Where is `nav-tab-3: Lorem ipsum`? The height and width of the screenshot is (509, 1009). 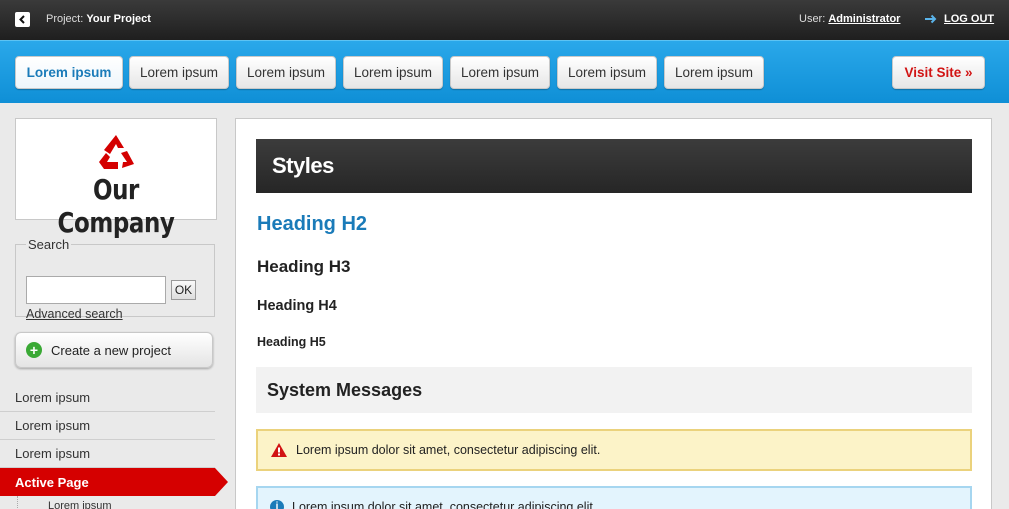
nav-tab-3: Lorem ipsum is located at coordinates (286, 72).